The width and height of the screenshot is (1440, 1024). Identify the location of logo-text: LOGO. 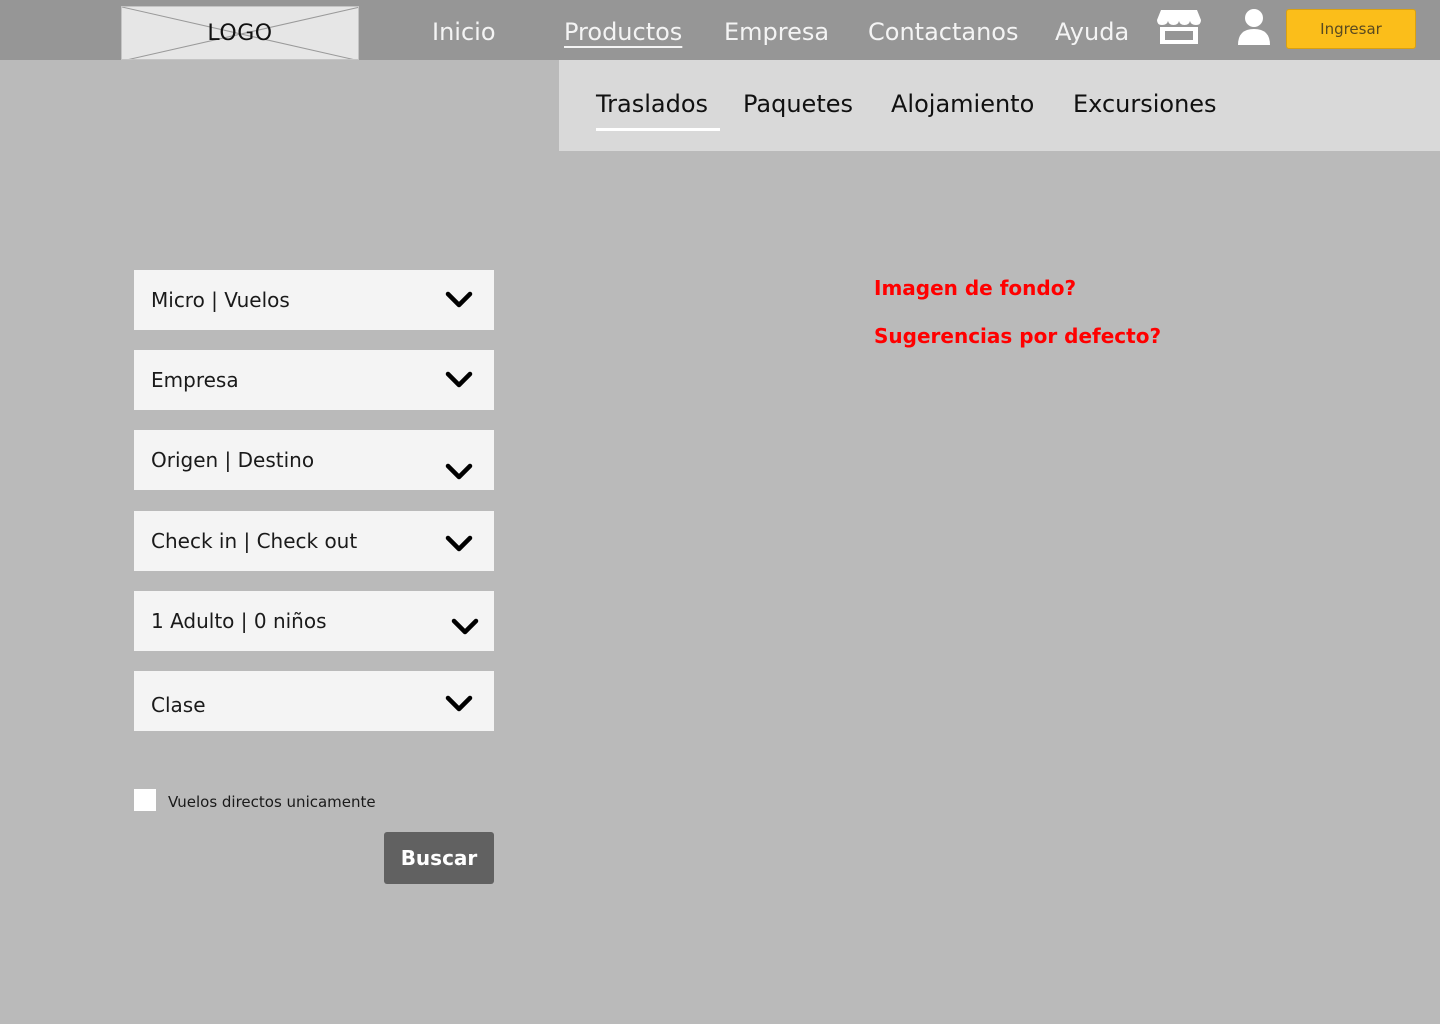
(240, 33).